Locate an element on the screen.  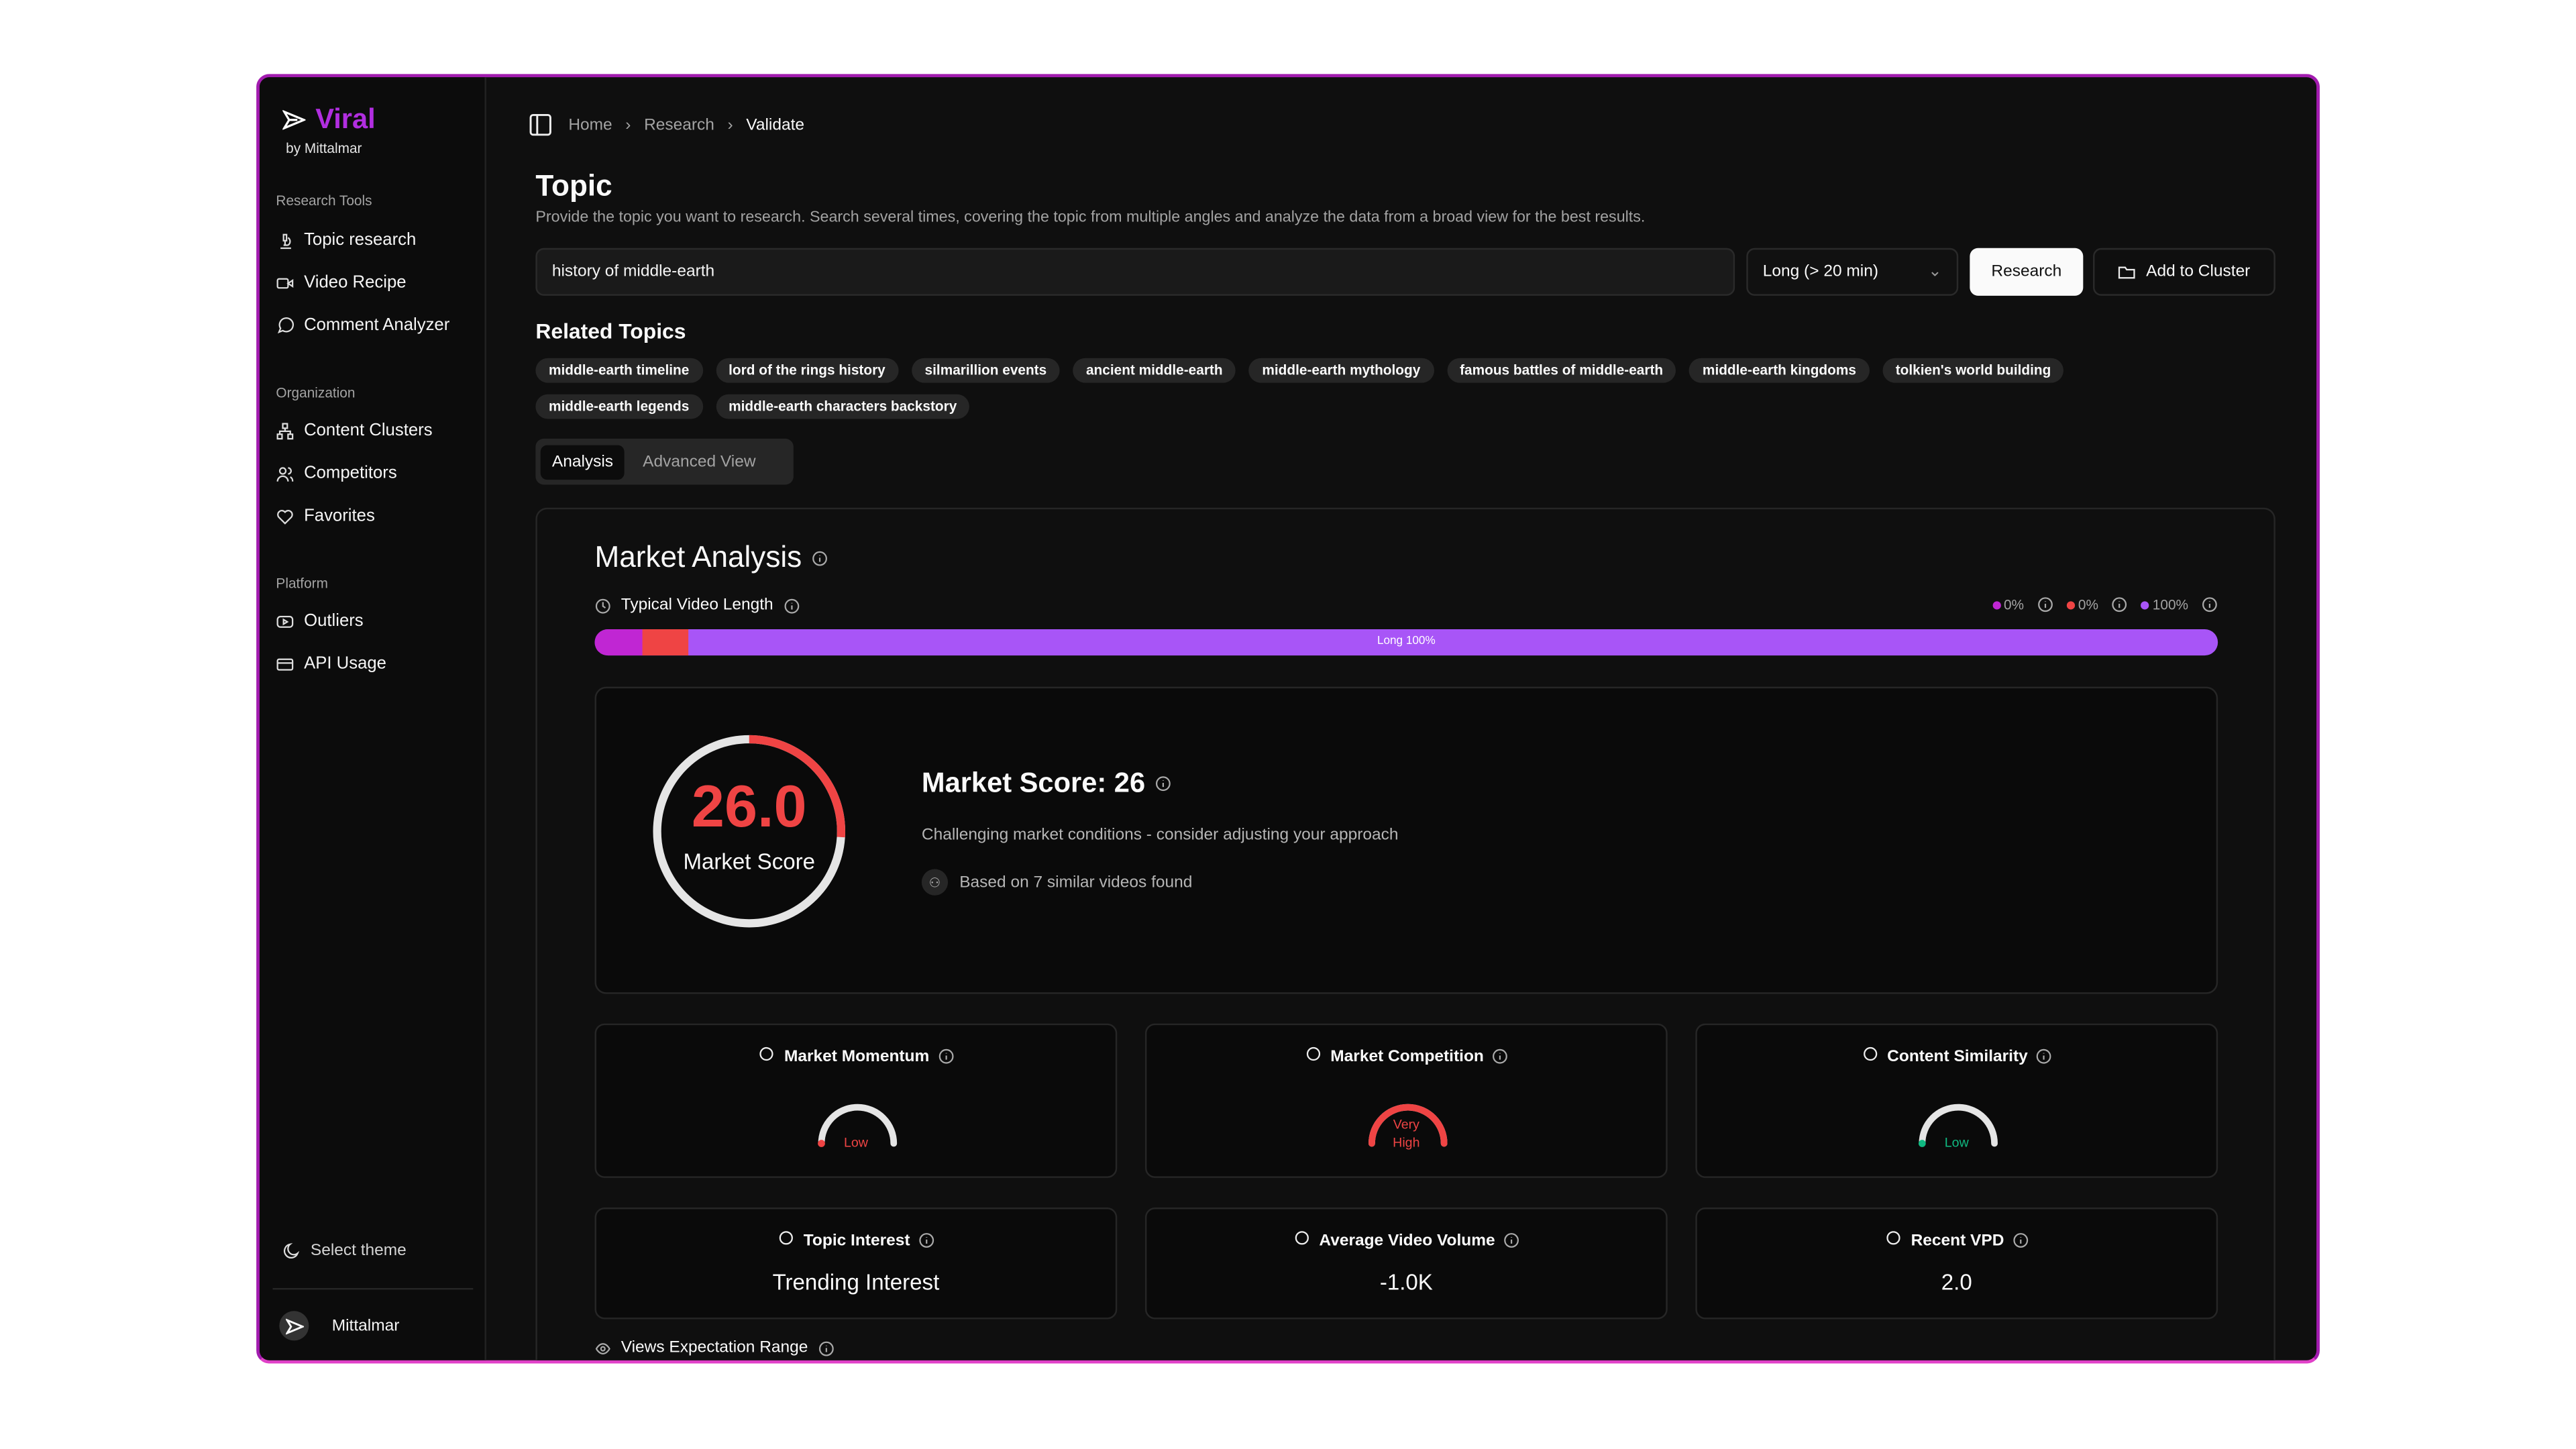
breadcrumb-home: Home is located at coordinates (590, 125).